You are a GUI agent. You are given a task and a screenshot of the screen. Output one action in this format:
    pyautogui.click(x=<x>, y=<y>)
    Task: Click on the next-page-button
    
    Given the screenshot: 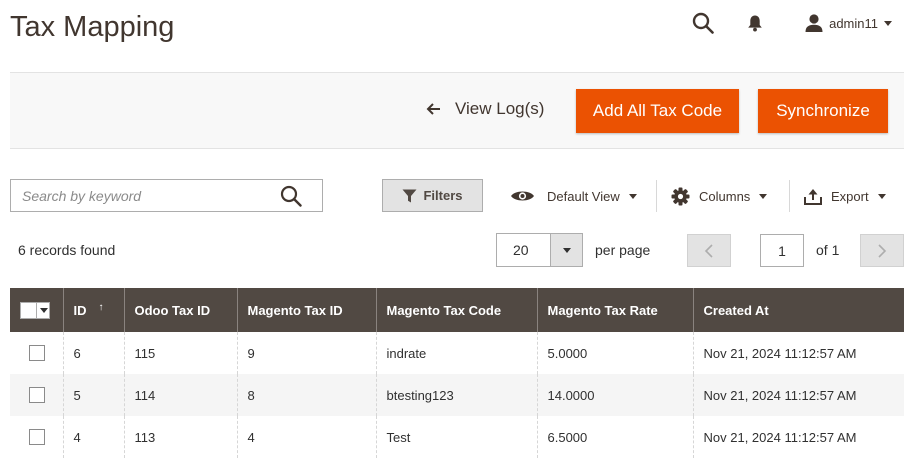 What is the action you would take?
    pyautogui.click(x=882, y=250)
    